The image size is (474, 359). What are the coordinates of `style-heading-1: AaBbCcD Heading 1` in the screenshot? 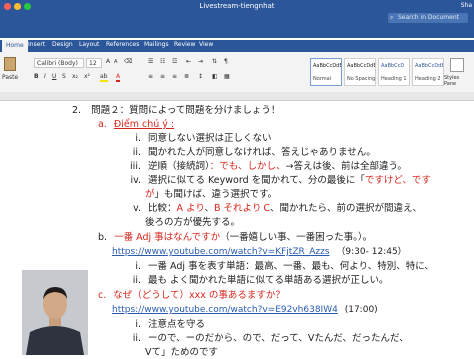 It's located at (394, 72).